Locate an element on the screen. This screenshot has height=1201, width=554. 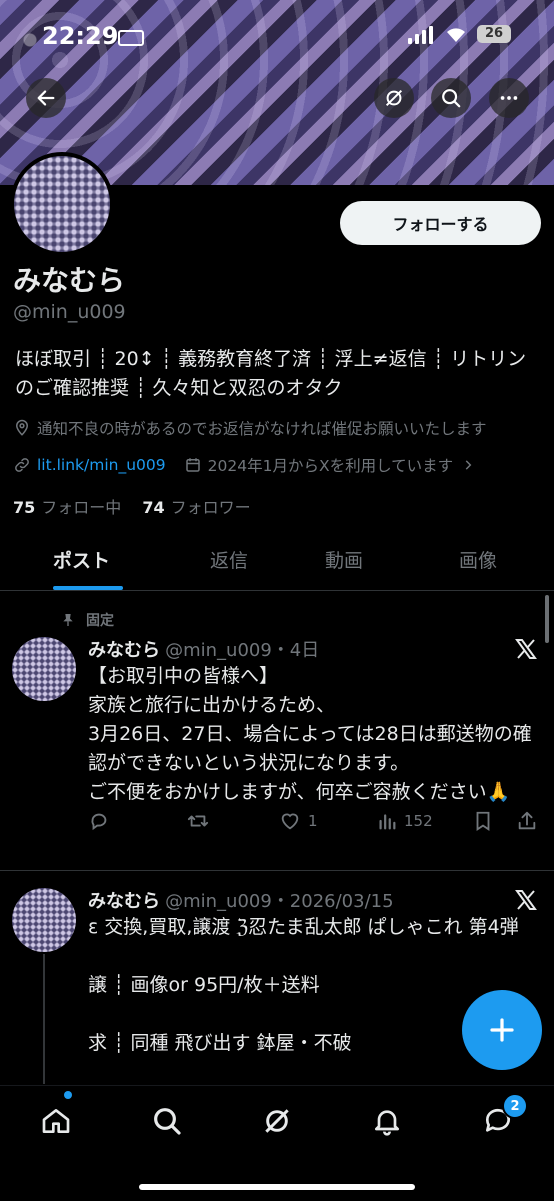
followers-link: 74 フォロワー is located at coordinates (196, 507).